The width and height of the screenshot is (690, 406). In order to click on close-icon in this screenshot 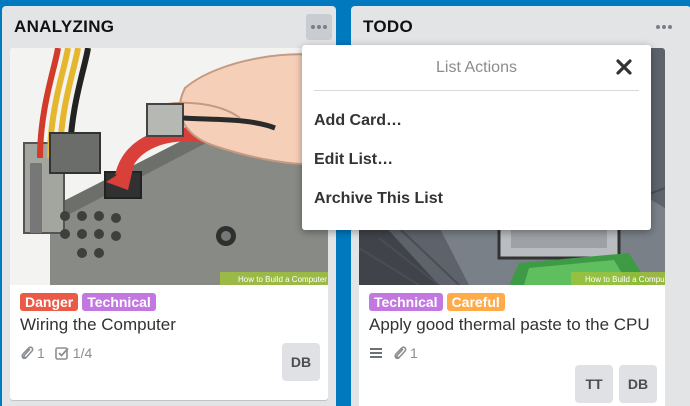, I will do `click(624, 67)`.